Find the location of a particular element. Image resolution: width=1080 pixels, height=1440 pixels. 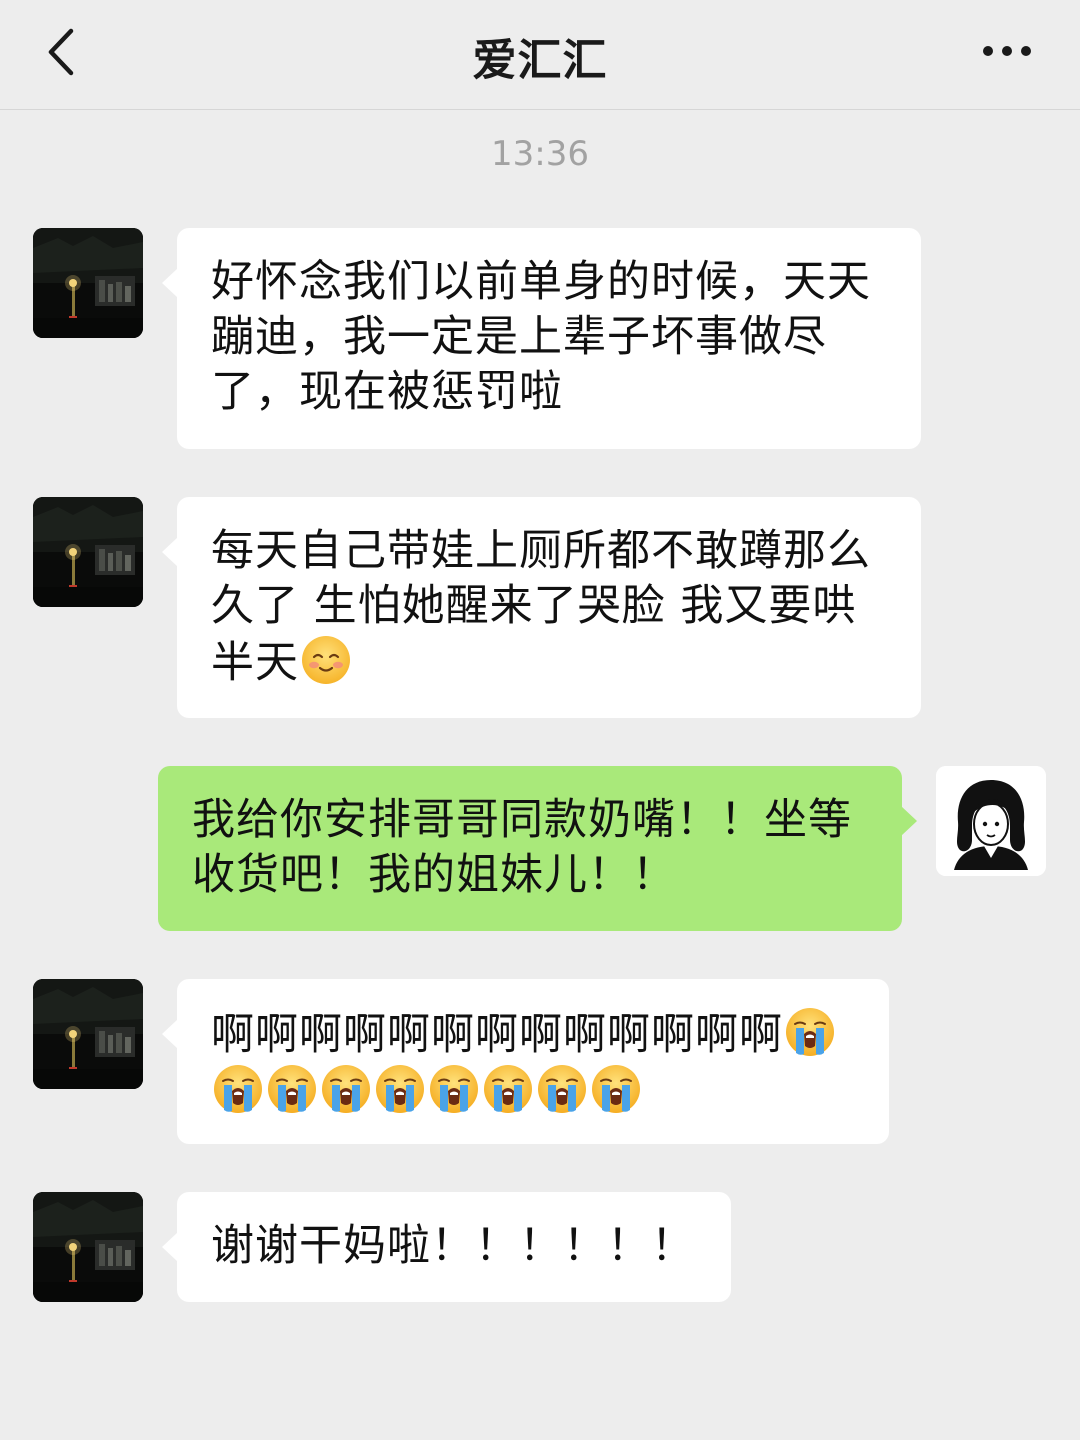

message-bubble: 谢谢干妈啦！！！！！！ is located at coordinates (446, 1247).